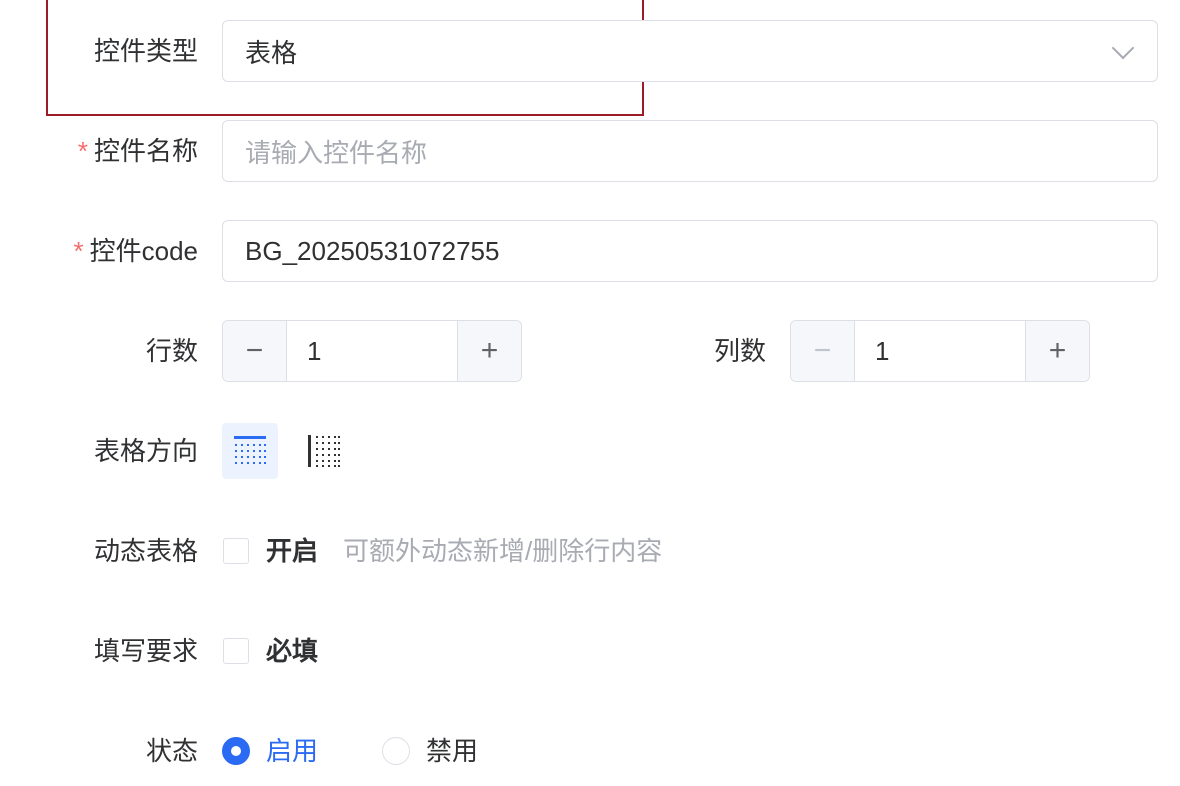  Describe the element at coordinates (137, 151) in the screenshot. I see `control-name-label: * 控件名称` at that location.